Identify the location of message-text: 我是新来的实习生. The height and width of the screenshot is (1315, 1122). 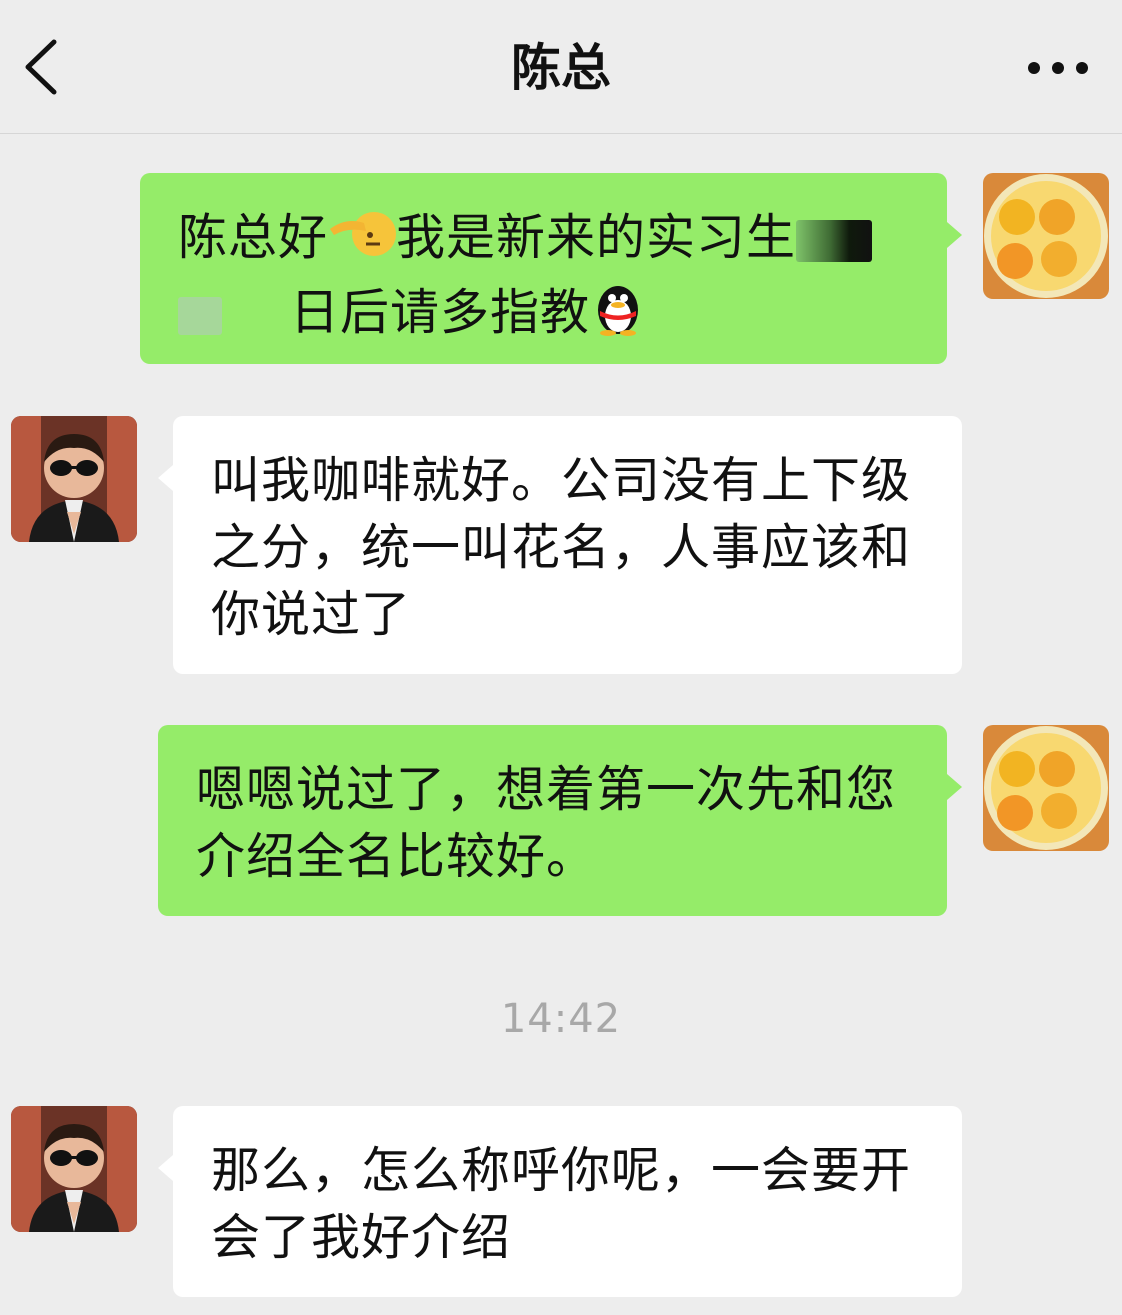
(596, 237).